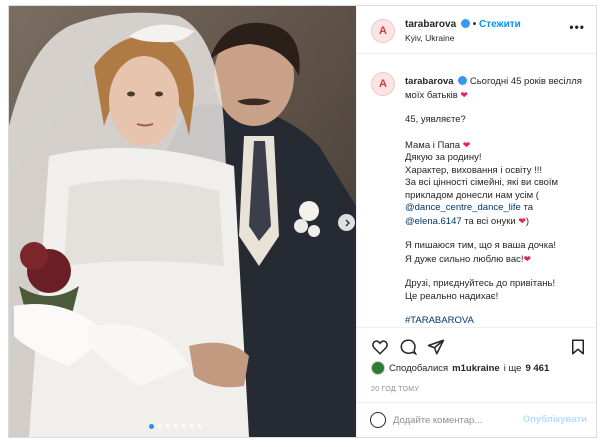 The height and width of the screenshot is (447, 600). Describe the element at coordinates (537, 368) in the screenshot. I see `likes-count: 9 461` at that location.